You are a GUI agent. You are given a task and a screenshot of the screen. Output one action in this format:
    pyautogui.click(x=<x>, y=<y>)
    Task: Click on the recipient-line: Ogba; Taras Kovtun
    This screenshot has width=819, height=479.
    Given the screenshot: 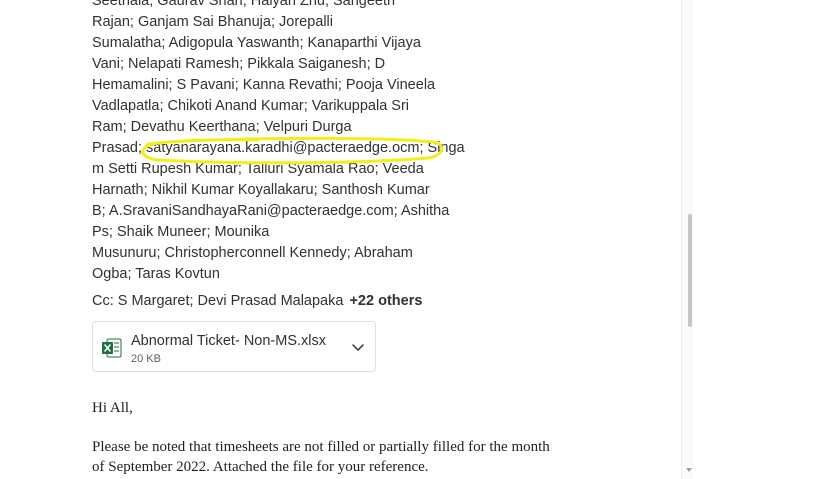 What is the action you would take?
    pyautogui.click(x=289, y=274)
    